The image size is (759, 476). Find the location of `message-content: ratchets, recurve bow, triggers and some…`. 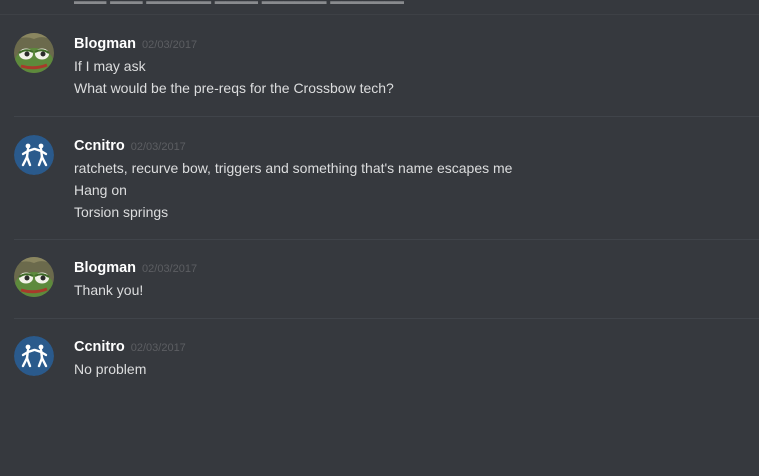

message-content: ratchets, recurve bow, triggers and some… is located at coordinates (293, 190).